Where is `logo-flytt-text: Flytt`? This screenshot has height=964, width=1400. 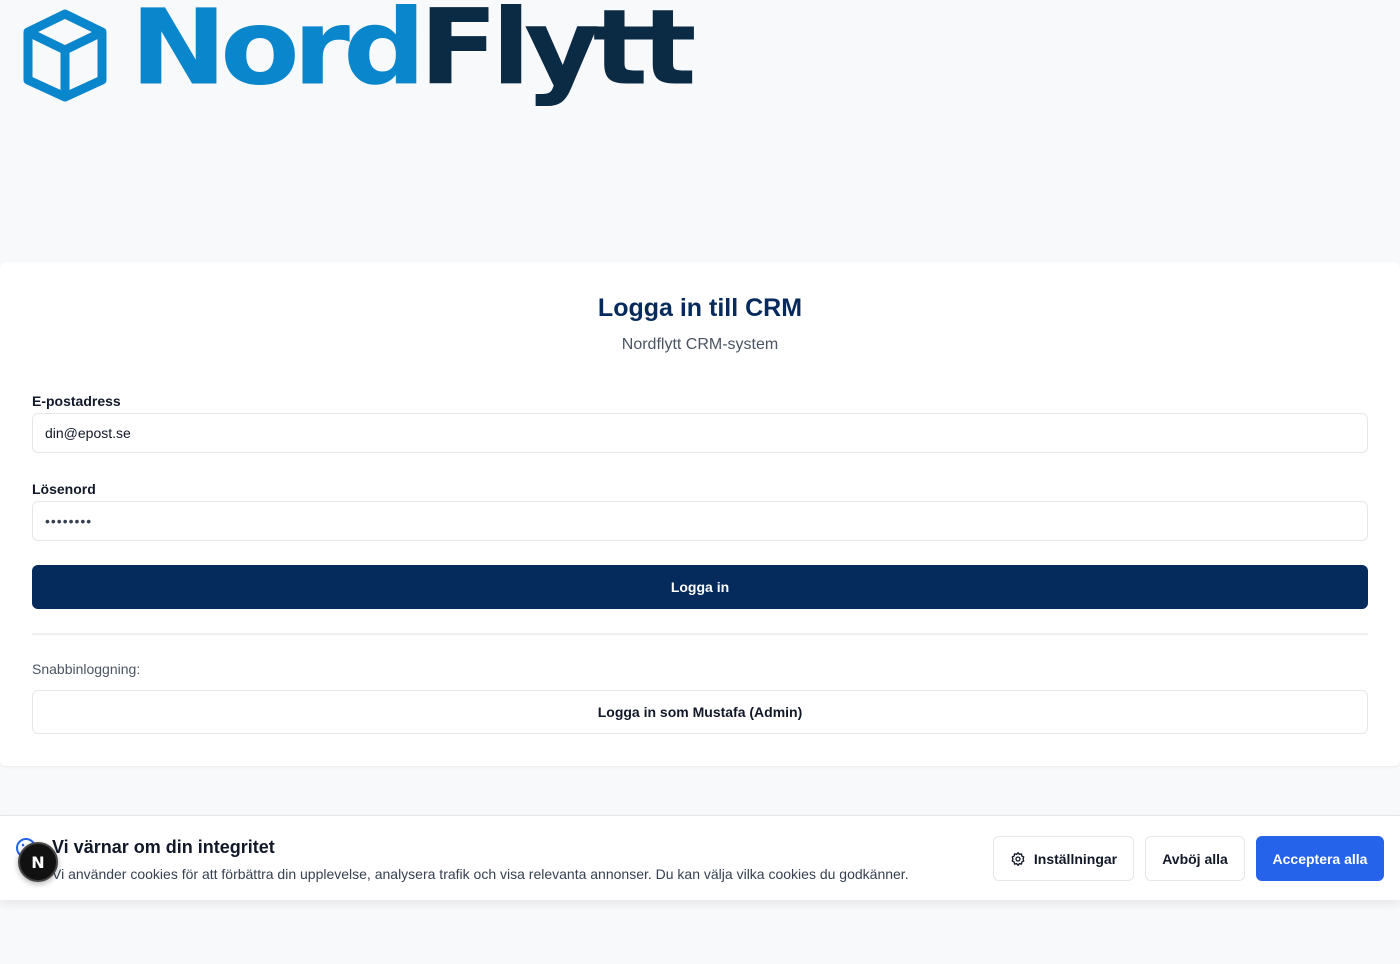
logo-flytt-text: Flytt is located at coordinates (558, 54).